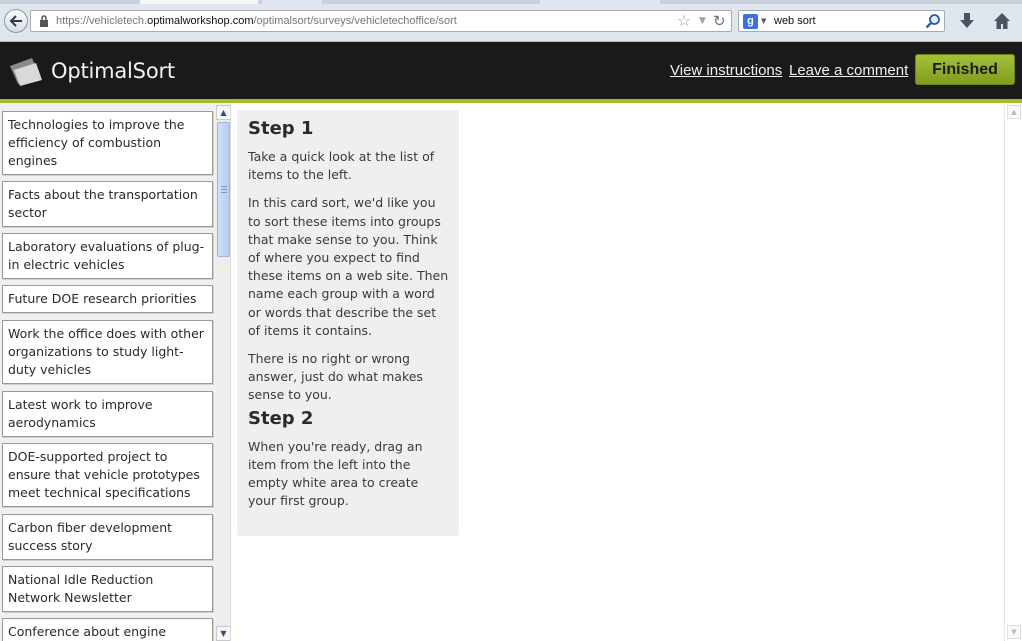  I want to click on step1-heading: Step 1, so click(281, 128).